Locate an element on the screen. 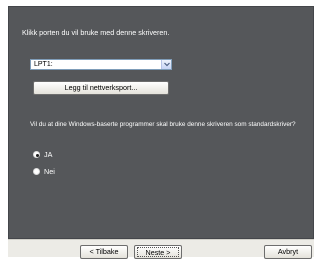  radio-selected-dot is located at coordinates (37, 155).